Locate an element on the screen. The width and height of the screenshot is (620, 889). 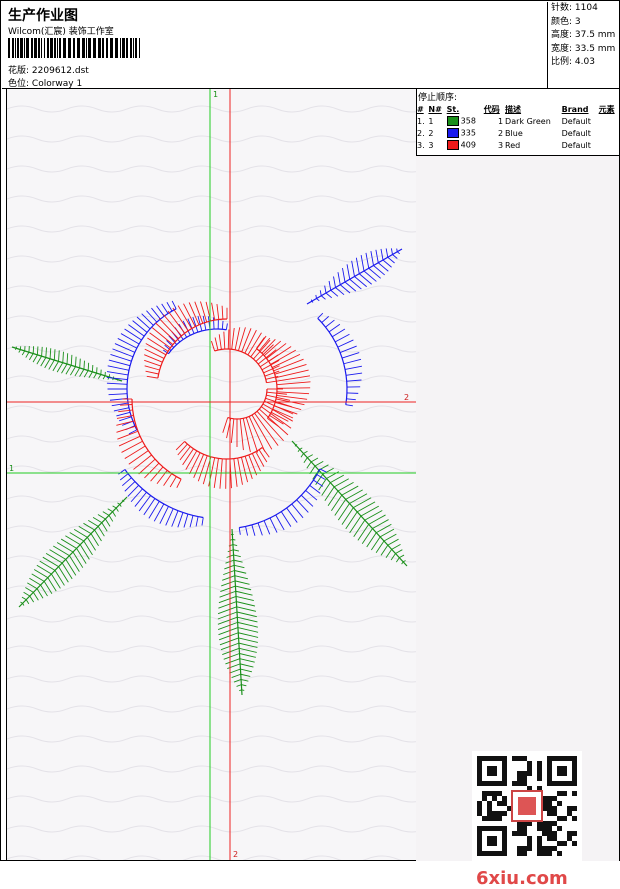
barcode-icon is located at coordinates (75, 48).